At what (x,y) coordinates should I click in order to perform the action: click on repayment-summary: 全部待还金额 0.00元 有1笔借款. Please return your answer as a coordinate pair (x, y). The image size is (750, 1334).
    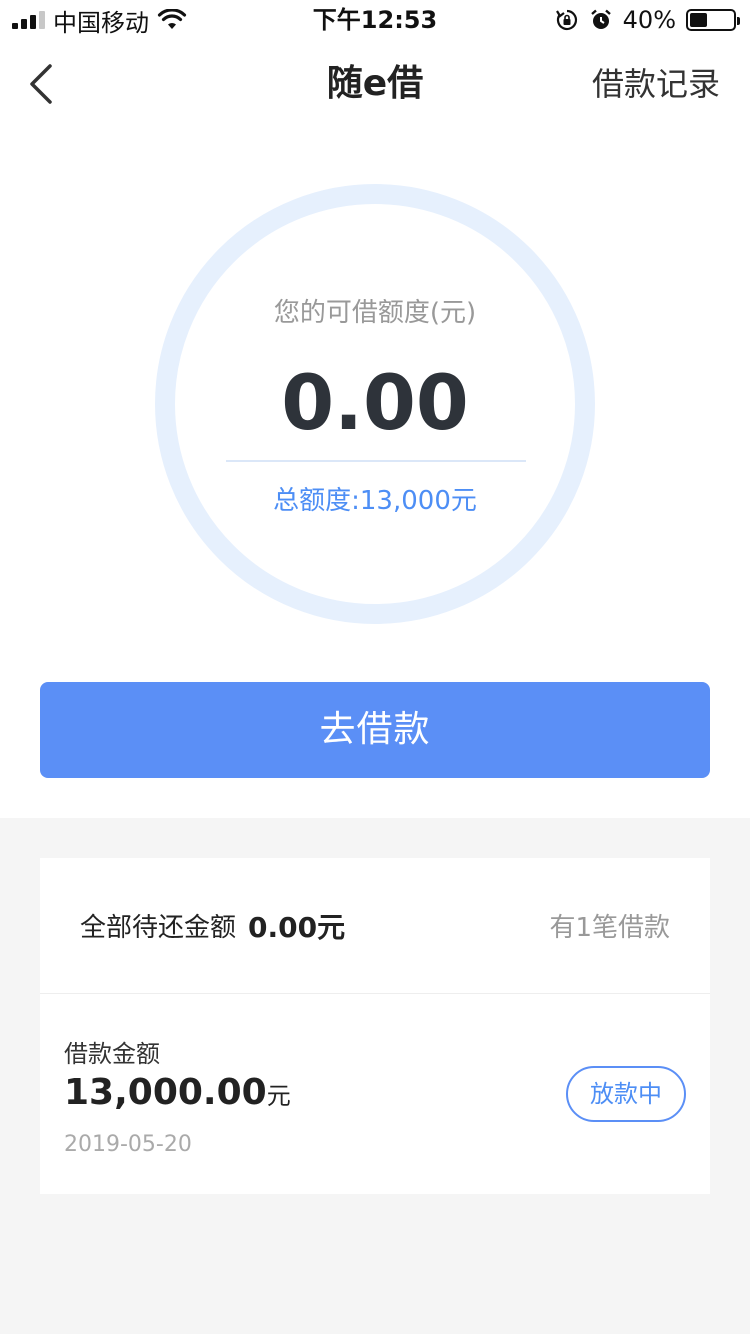
    Looking at the image, I should click on (375, 926).